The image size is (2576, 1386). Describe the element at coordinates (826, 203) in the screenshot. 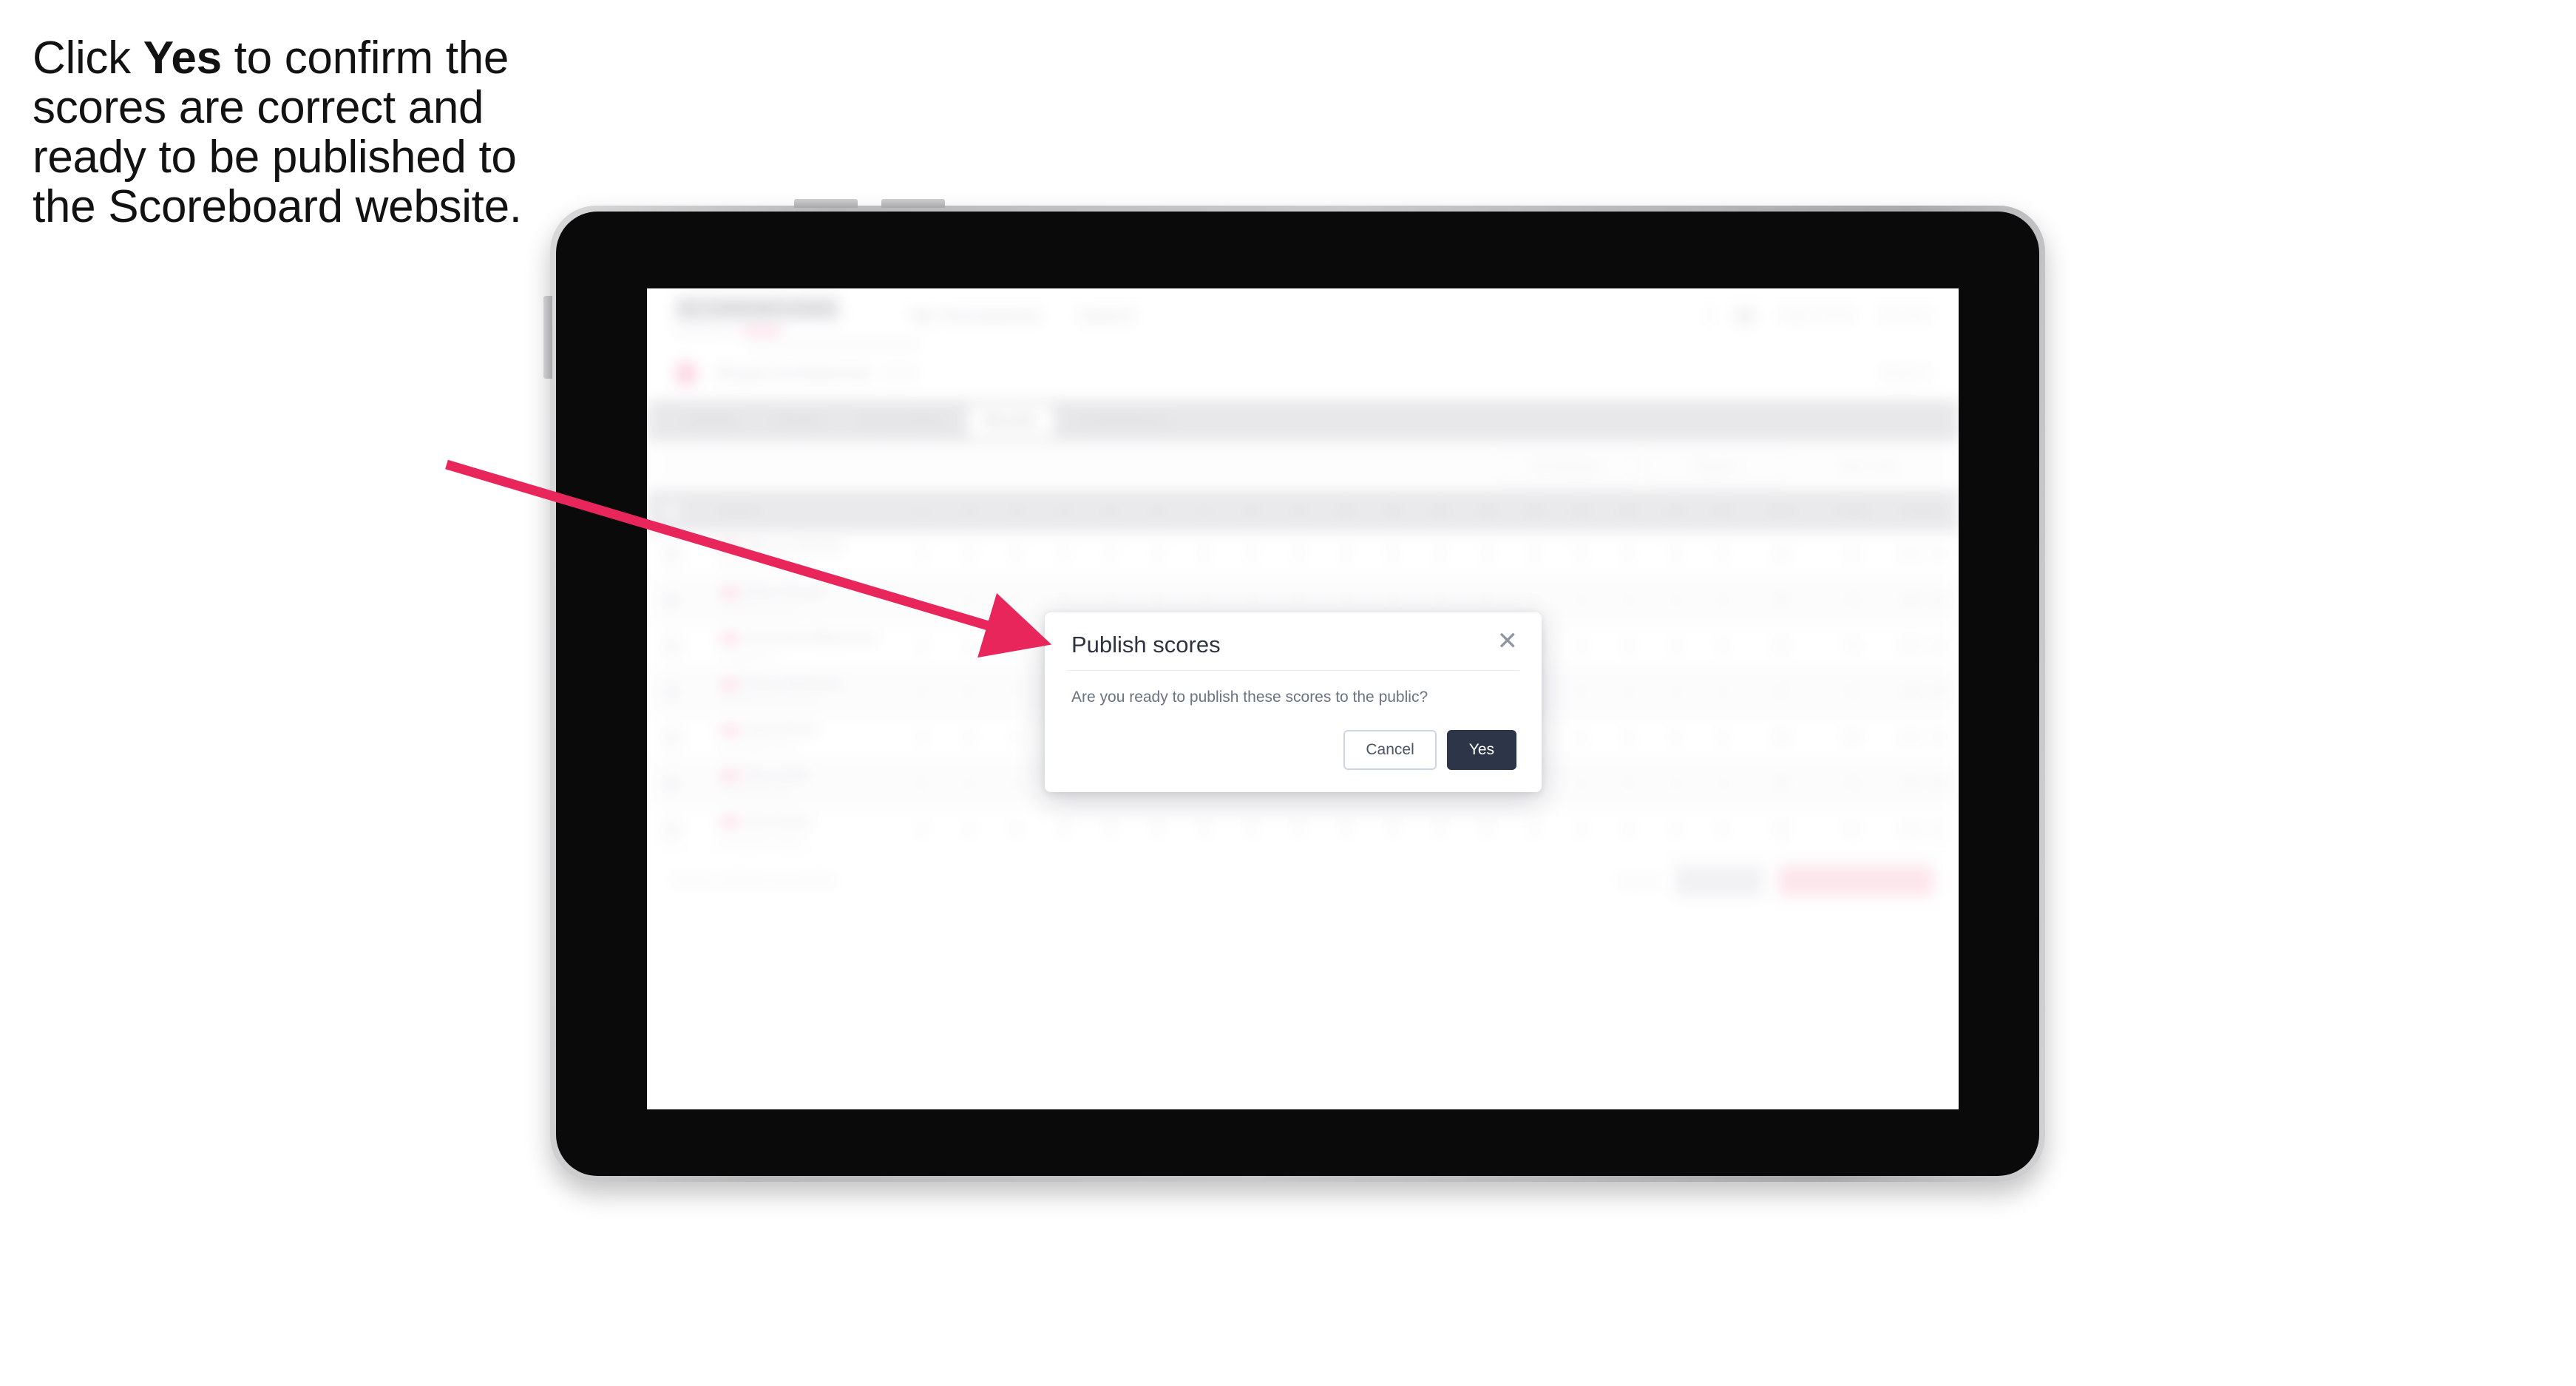

I see `volume-up-button` at that location.